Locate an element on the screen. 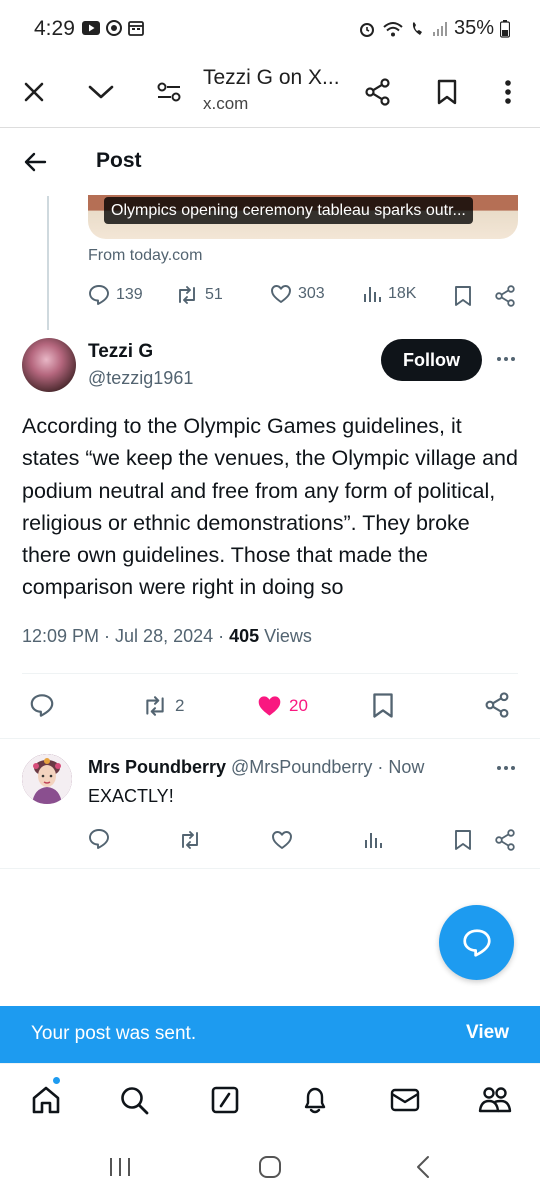 This screenshot has height=1200, width=540. tweet-timestamp: 12:09 PM · Jul 28, 2024 · is located at coordinates (125, 636).